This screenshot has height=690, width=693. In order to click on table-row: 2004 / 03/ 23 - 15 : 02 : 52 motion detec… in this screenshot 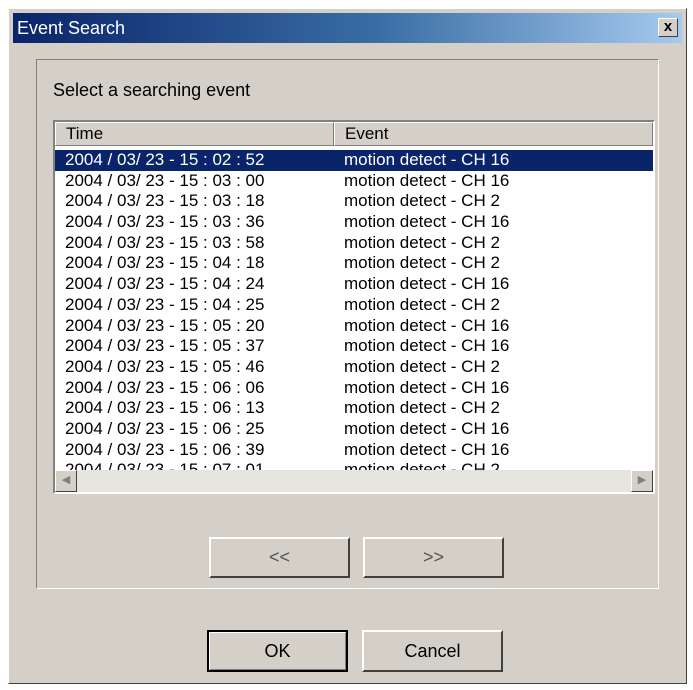, I will do `click(354, 160)`.